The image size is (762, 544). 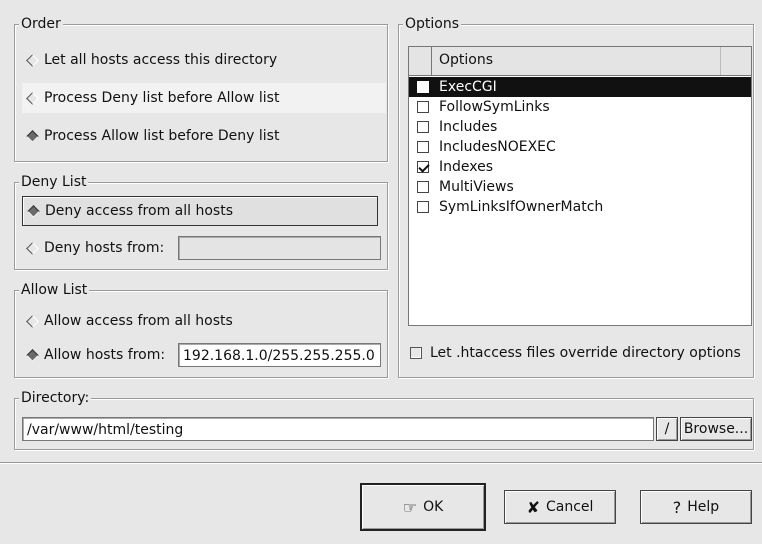 What do you see at coordinates (521, 207) in the screenshot?
I see `option-item-label: SymLinksIfOwnerMatch` at bounding box center [521, 207].